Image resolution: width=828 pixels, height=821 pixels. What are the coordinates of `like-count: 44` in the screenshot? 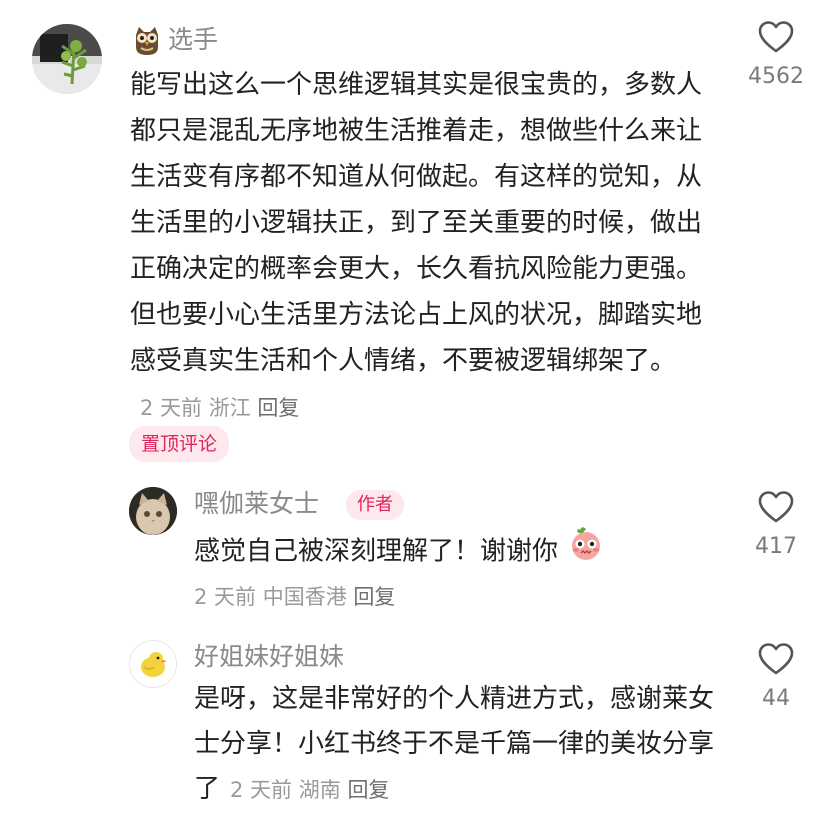 It's located at (776, 698).